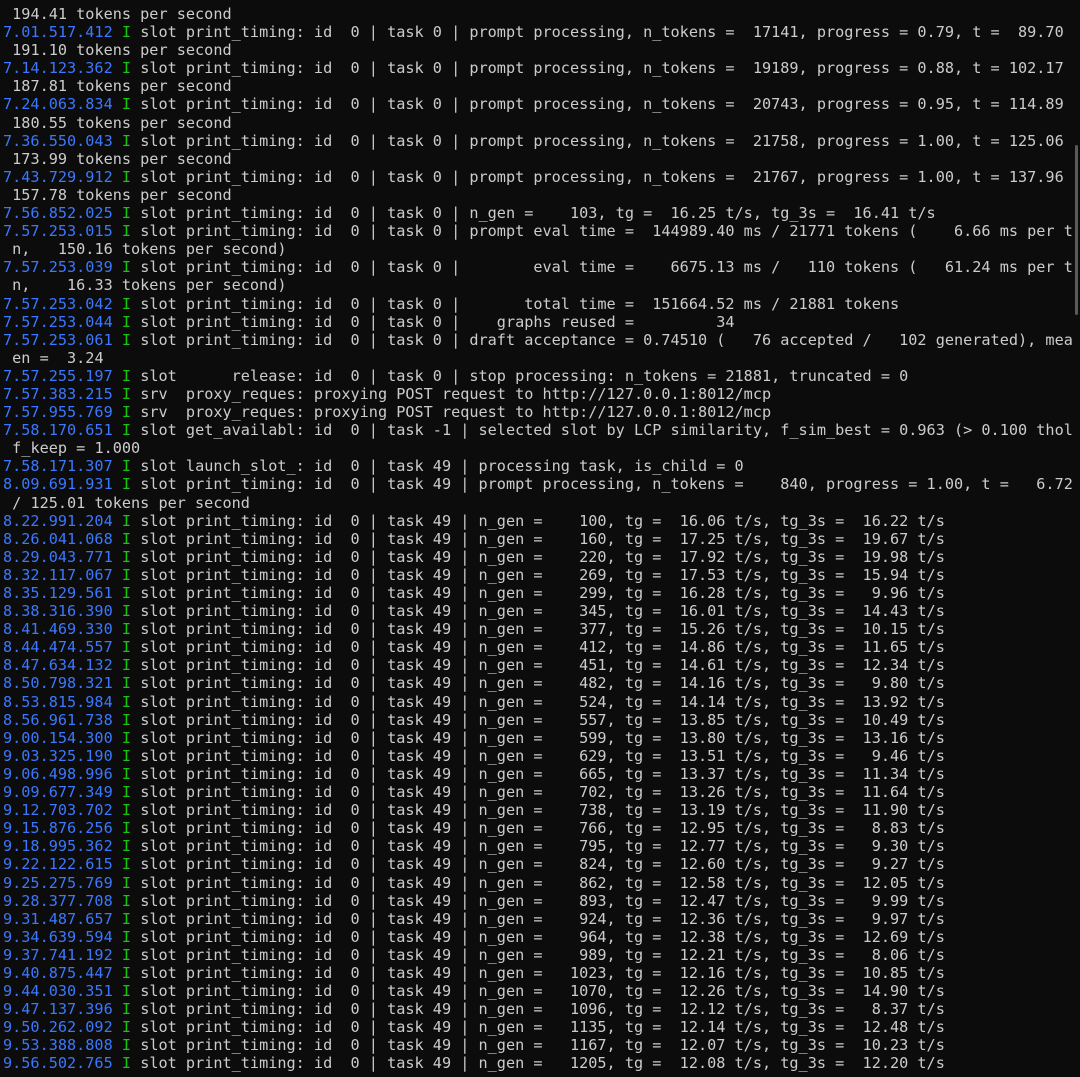  Describe the element at coordinates (131, 502) in the screenshot. I see `log-message: / 125.01 tokens per second` at that location.